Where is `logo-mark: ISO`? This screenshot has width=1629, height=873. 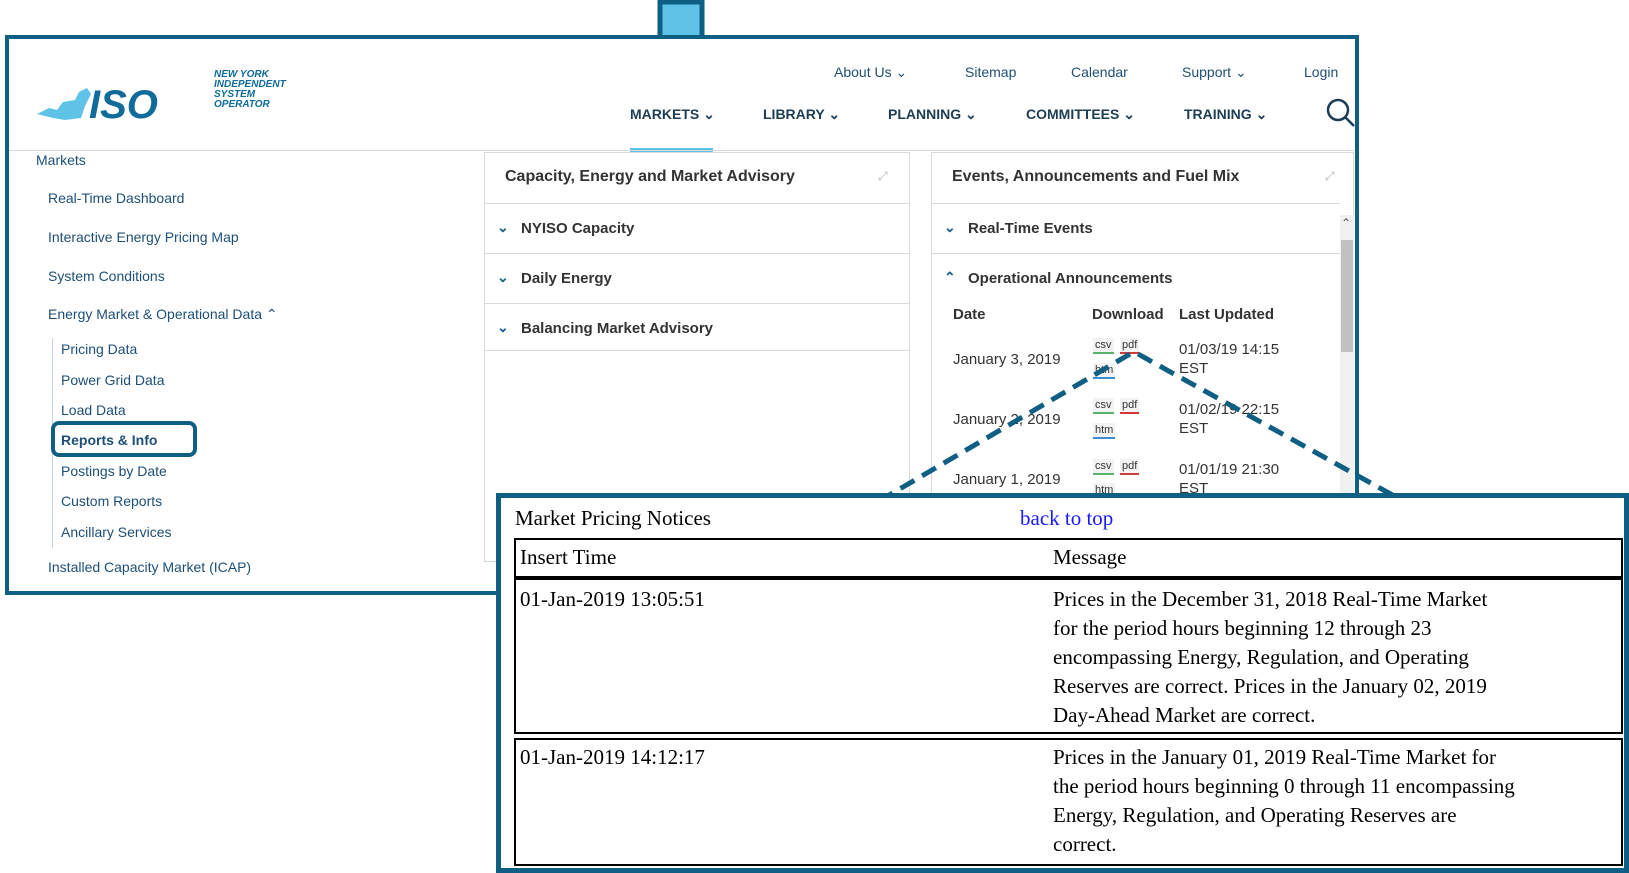
logo-mark: ISO is located at coordinates (123, 101).